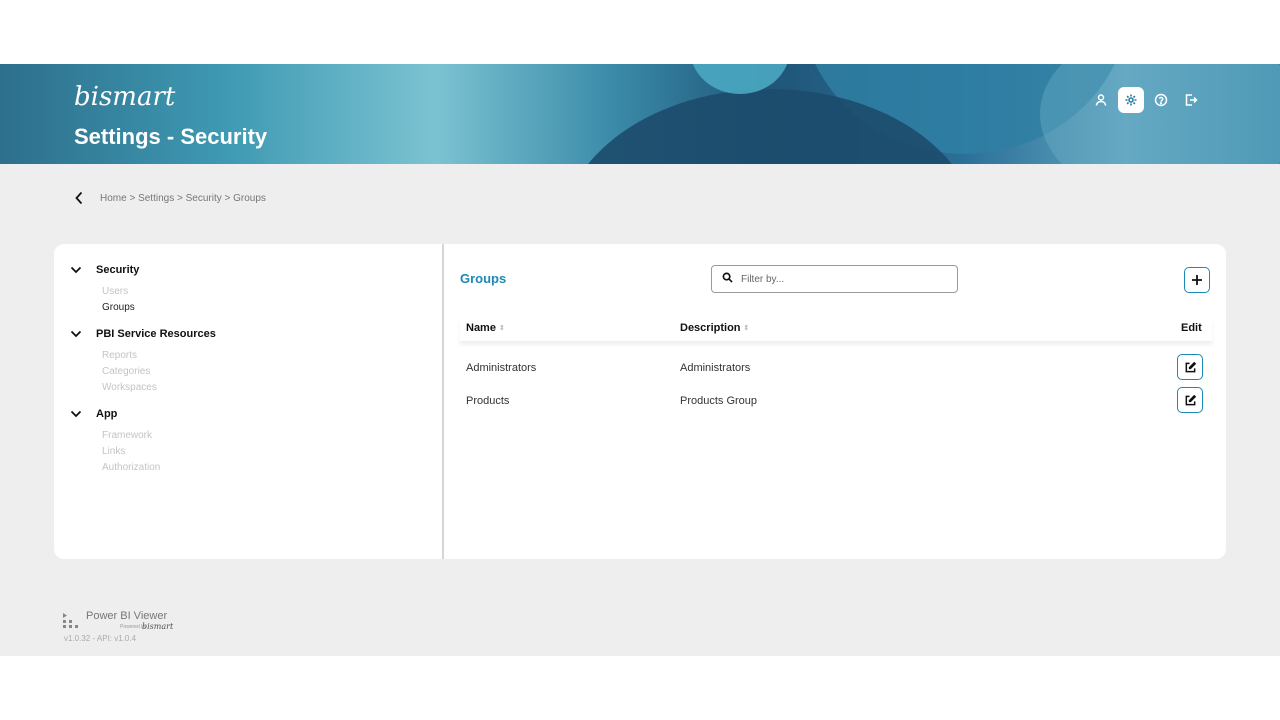 The width and height of the screenshot is (1280, 720). I want to click on sidebar-item-categories: Categories, so click(159, 372).